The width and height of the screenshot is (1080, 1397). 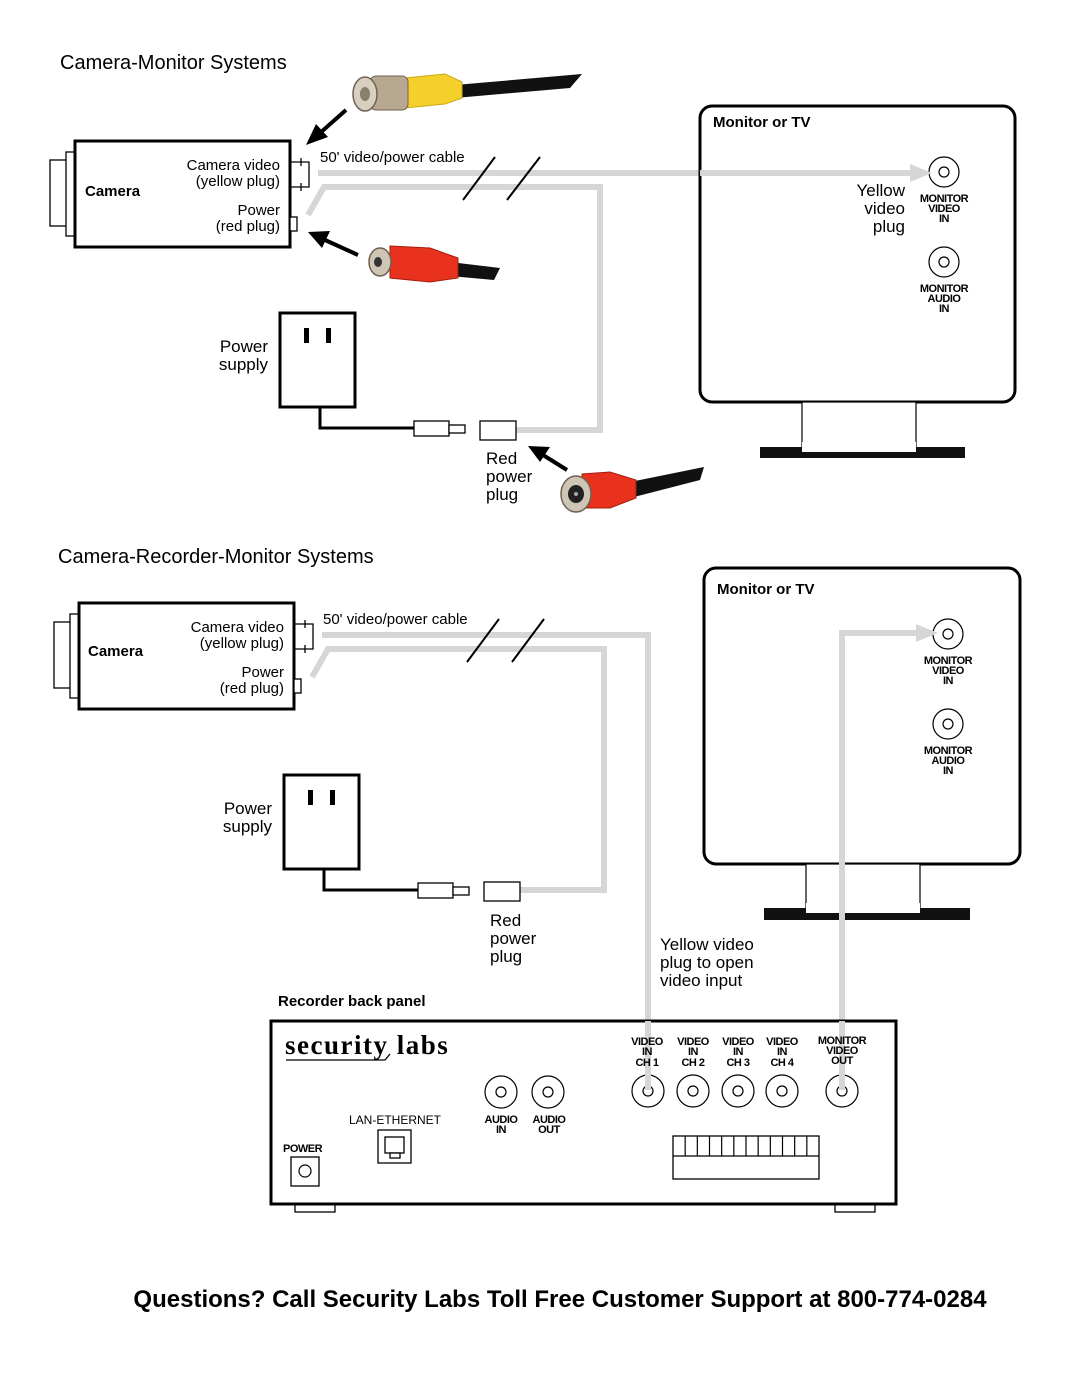 I want to click on s2-audio-in-label-3: IN, so click(x=948, y=771).